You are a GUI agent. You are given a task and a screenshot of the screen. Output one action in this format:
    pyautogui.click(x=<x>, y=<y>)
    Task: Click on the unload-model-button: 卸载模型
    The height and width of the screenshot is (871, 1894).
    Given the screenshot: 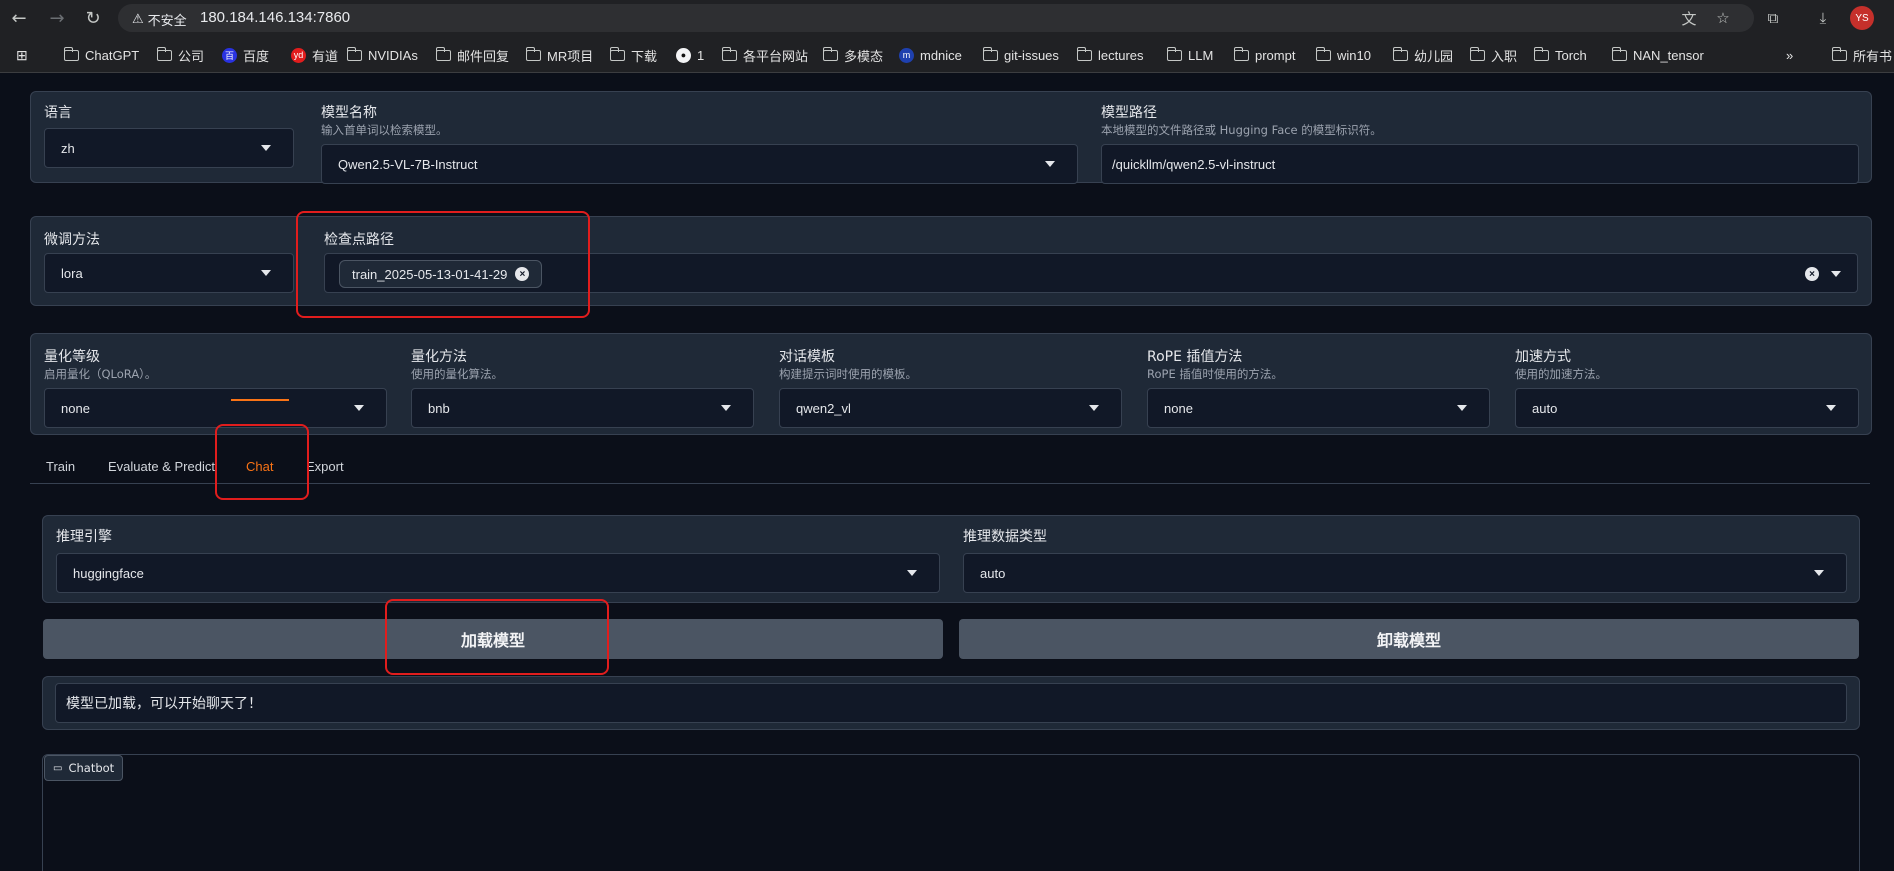 What is the action you would take?
    pyautogui.click(x=1409, y=639)
    